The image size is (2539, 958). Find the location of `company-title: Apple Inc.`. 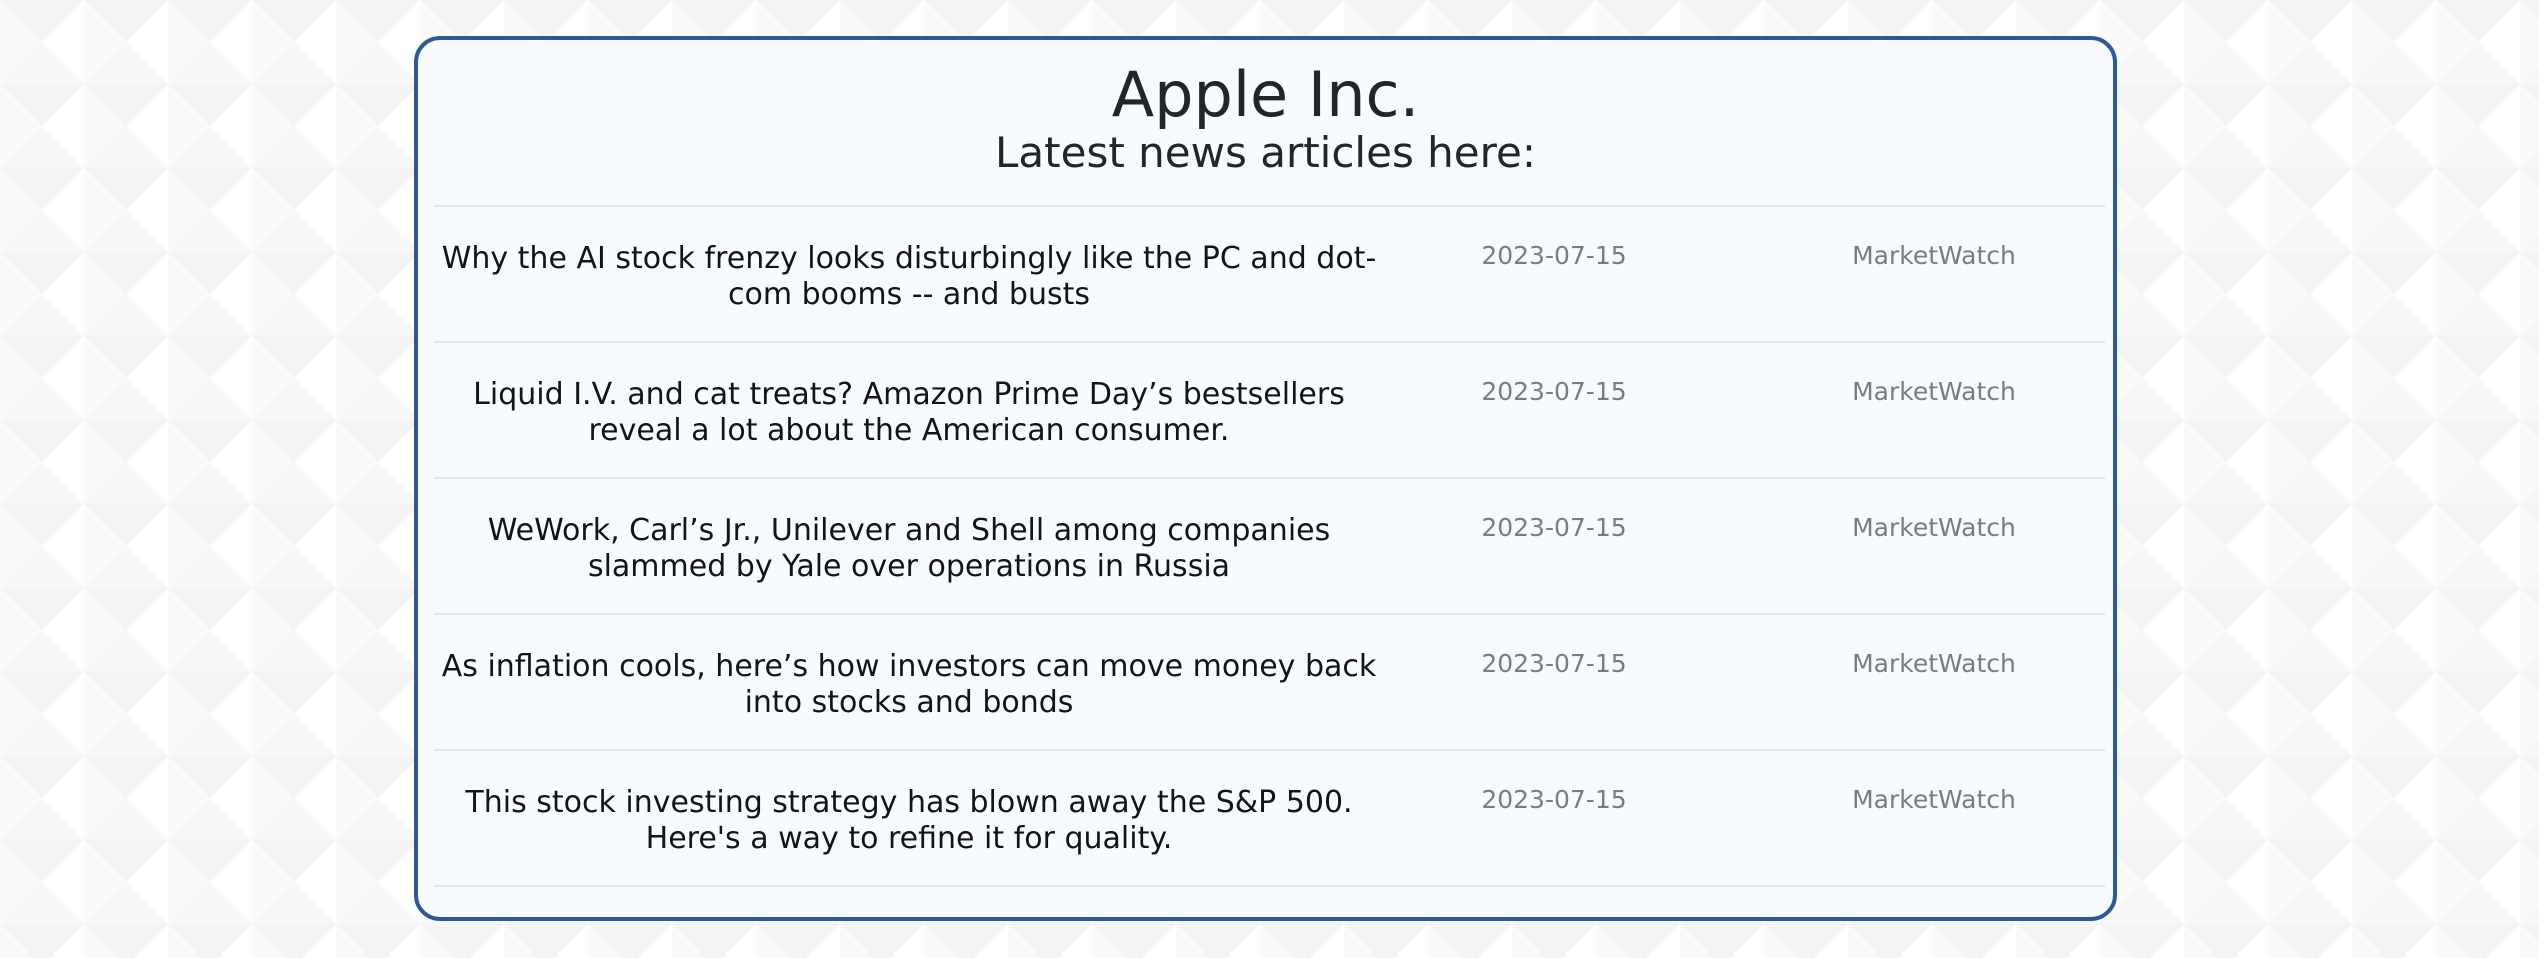

company-title: Apple Inc. is located at coordinates (1265, 94).